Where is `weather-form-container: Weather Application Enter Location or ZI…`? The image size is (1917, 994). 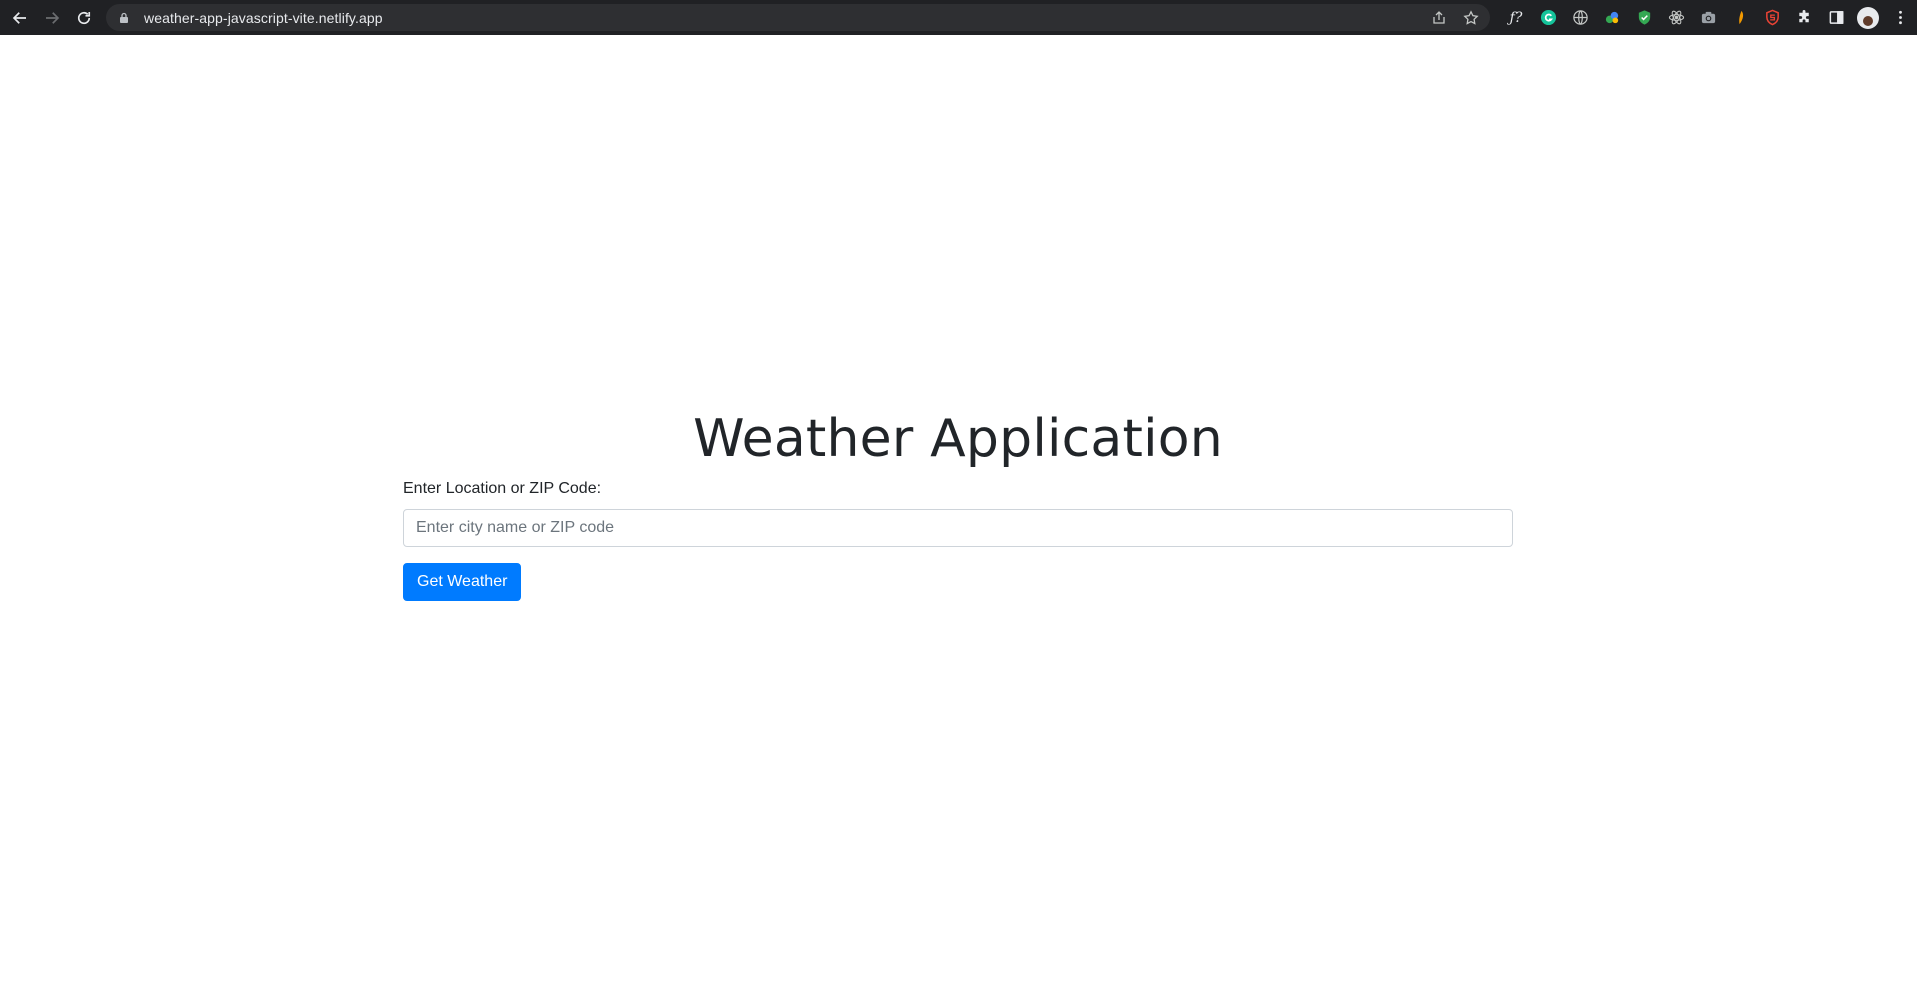 weather-form-container: Weather Application Enter Location or ZI… is located at coordinates (958, 504).